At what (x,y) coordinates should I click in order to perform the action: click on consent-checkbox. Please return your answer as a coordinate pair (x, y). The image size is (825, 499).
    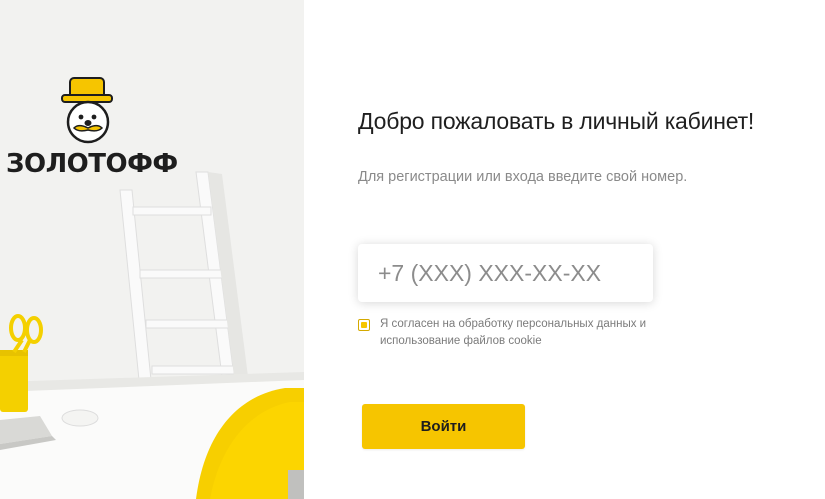
    Looking at the image, I should click on (364, 325).